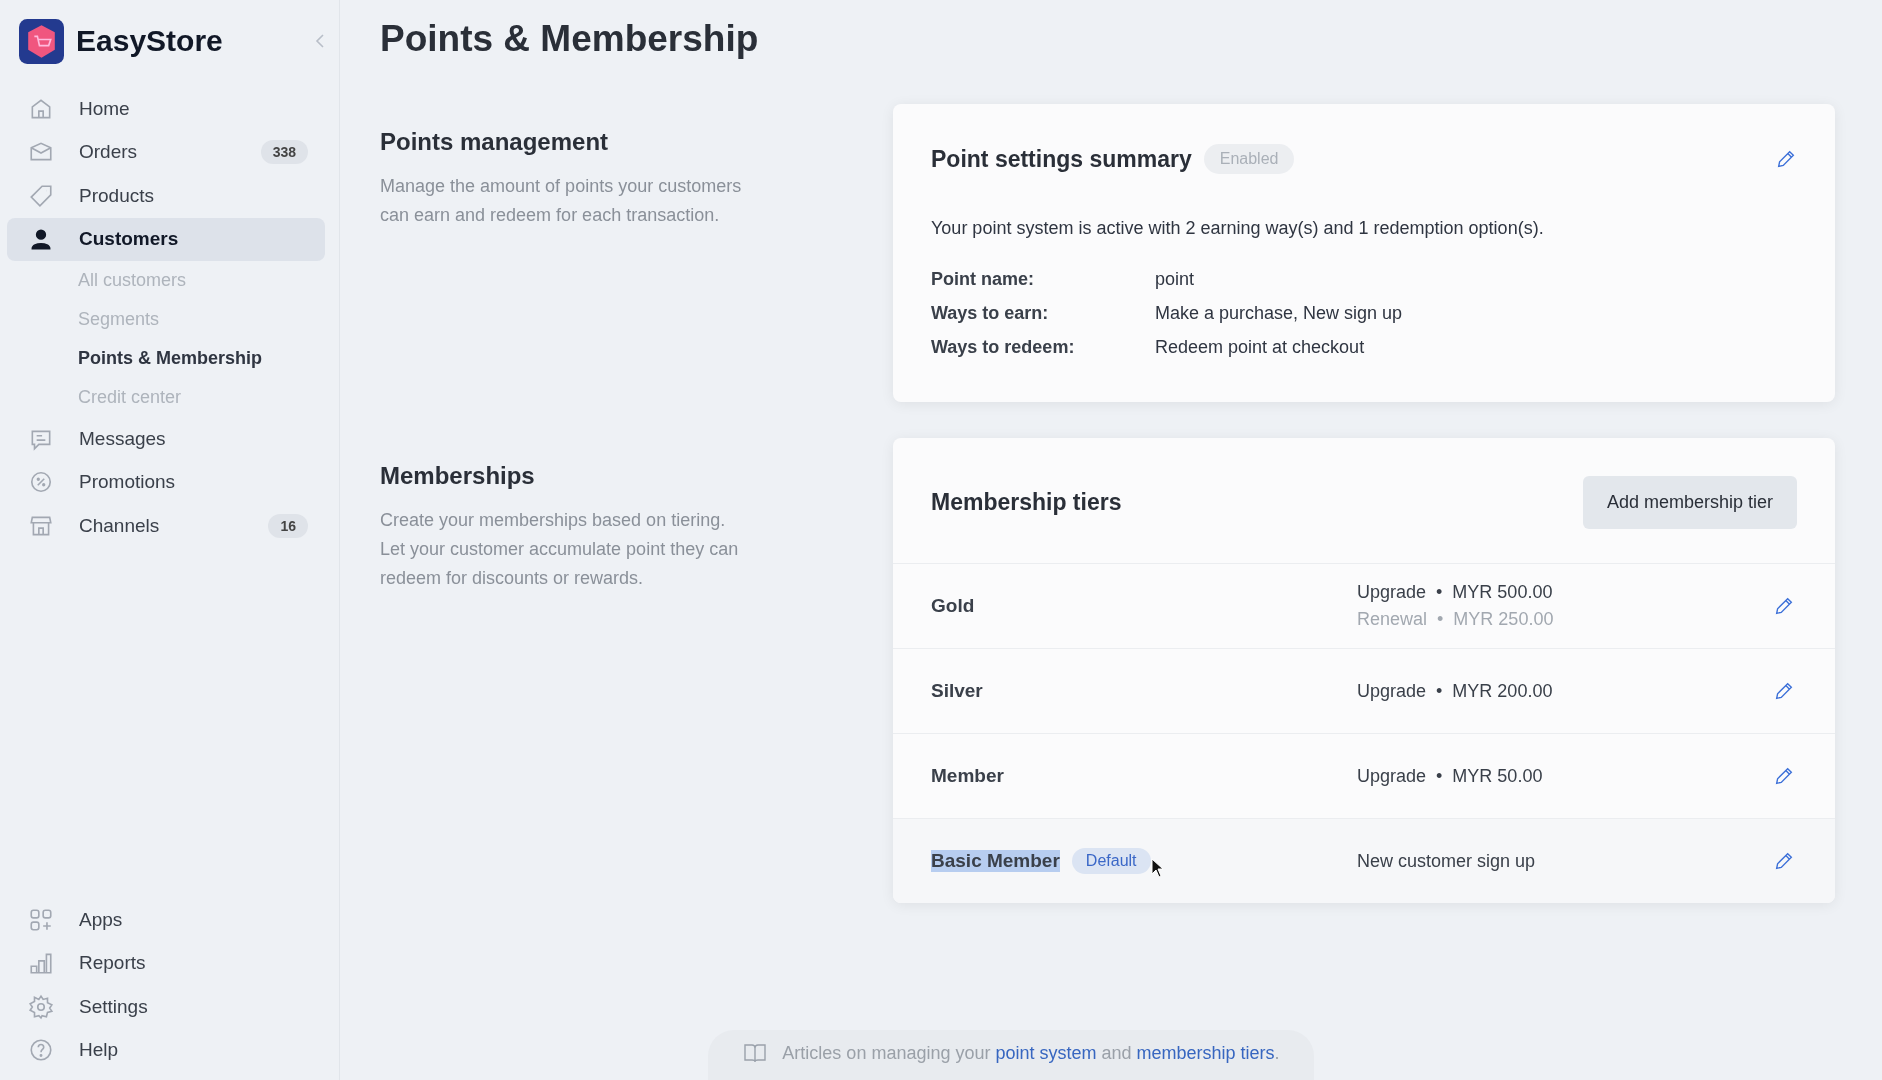 The image size is (1882, 1080). Describe the element at coordinates (990, 313) in the screenshot. I see `detail-label: Ways to earn:` at that location.